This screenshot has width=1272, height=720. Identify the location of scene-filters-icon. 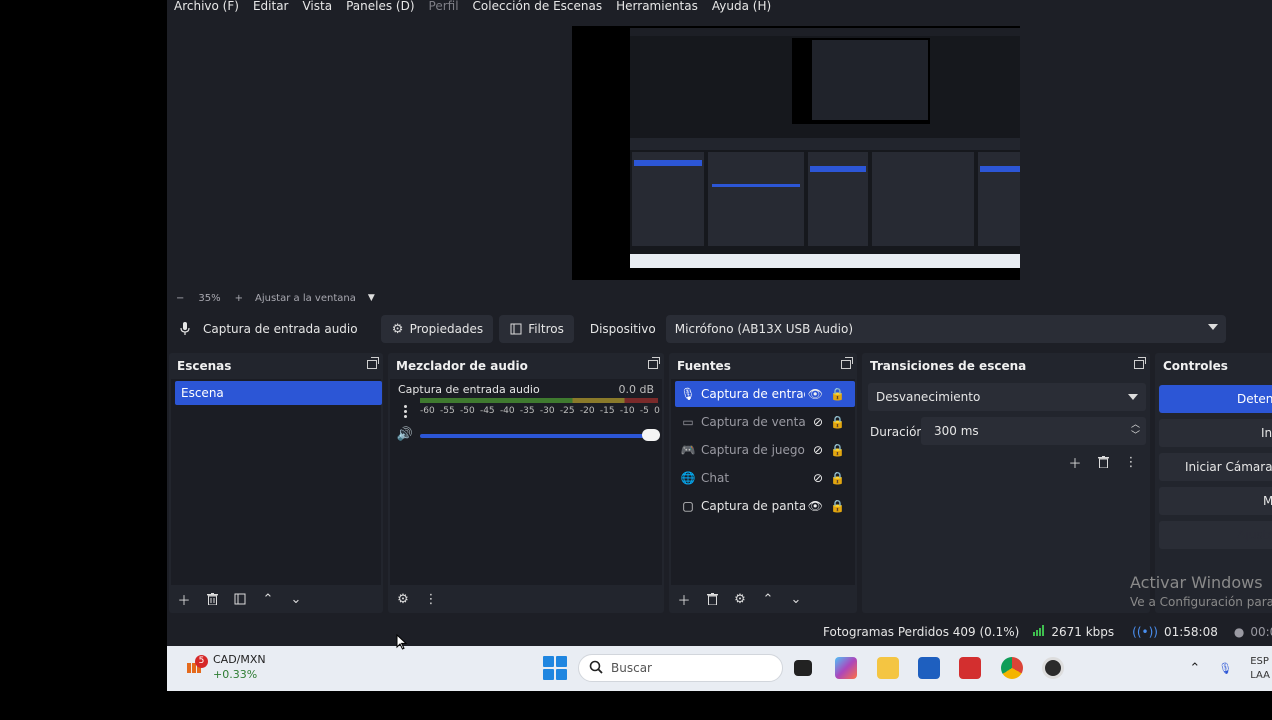
(240, 599).